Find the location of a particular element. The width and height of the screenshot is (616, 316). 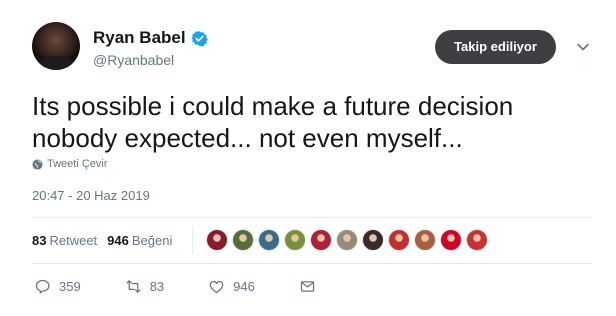

tweet-timestamp: 20:47 - 20 Haz 2019 is located at coordinates (91, 195).